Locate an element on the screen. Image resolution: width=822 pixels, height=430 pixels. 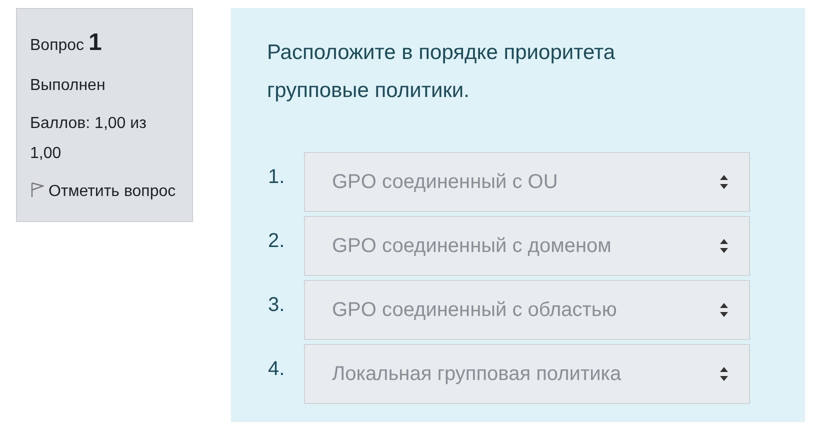
question-grade: Баллов: 1,00 из 1,00 is located at coordinates (89, 139).